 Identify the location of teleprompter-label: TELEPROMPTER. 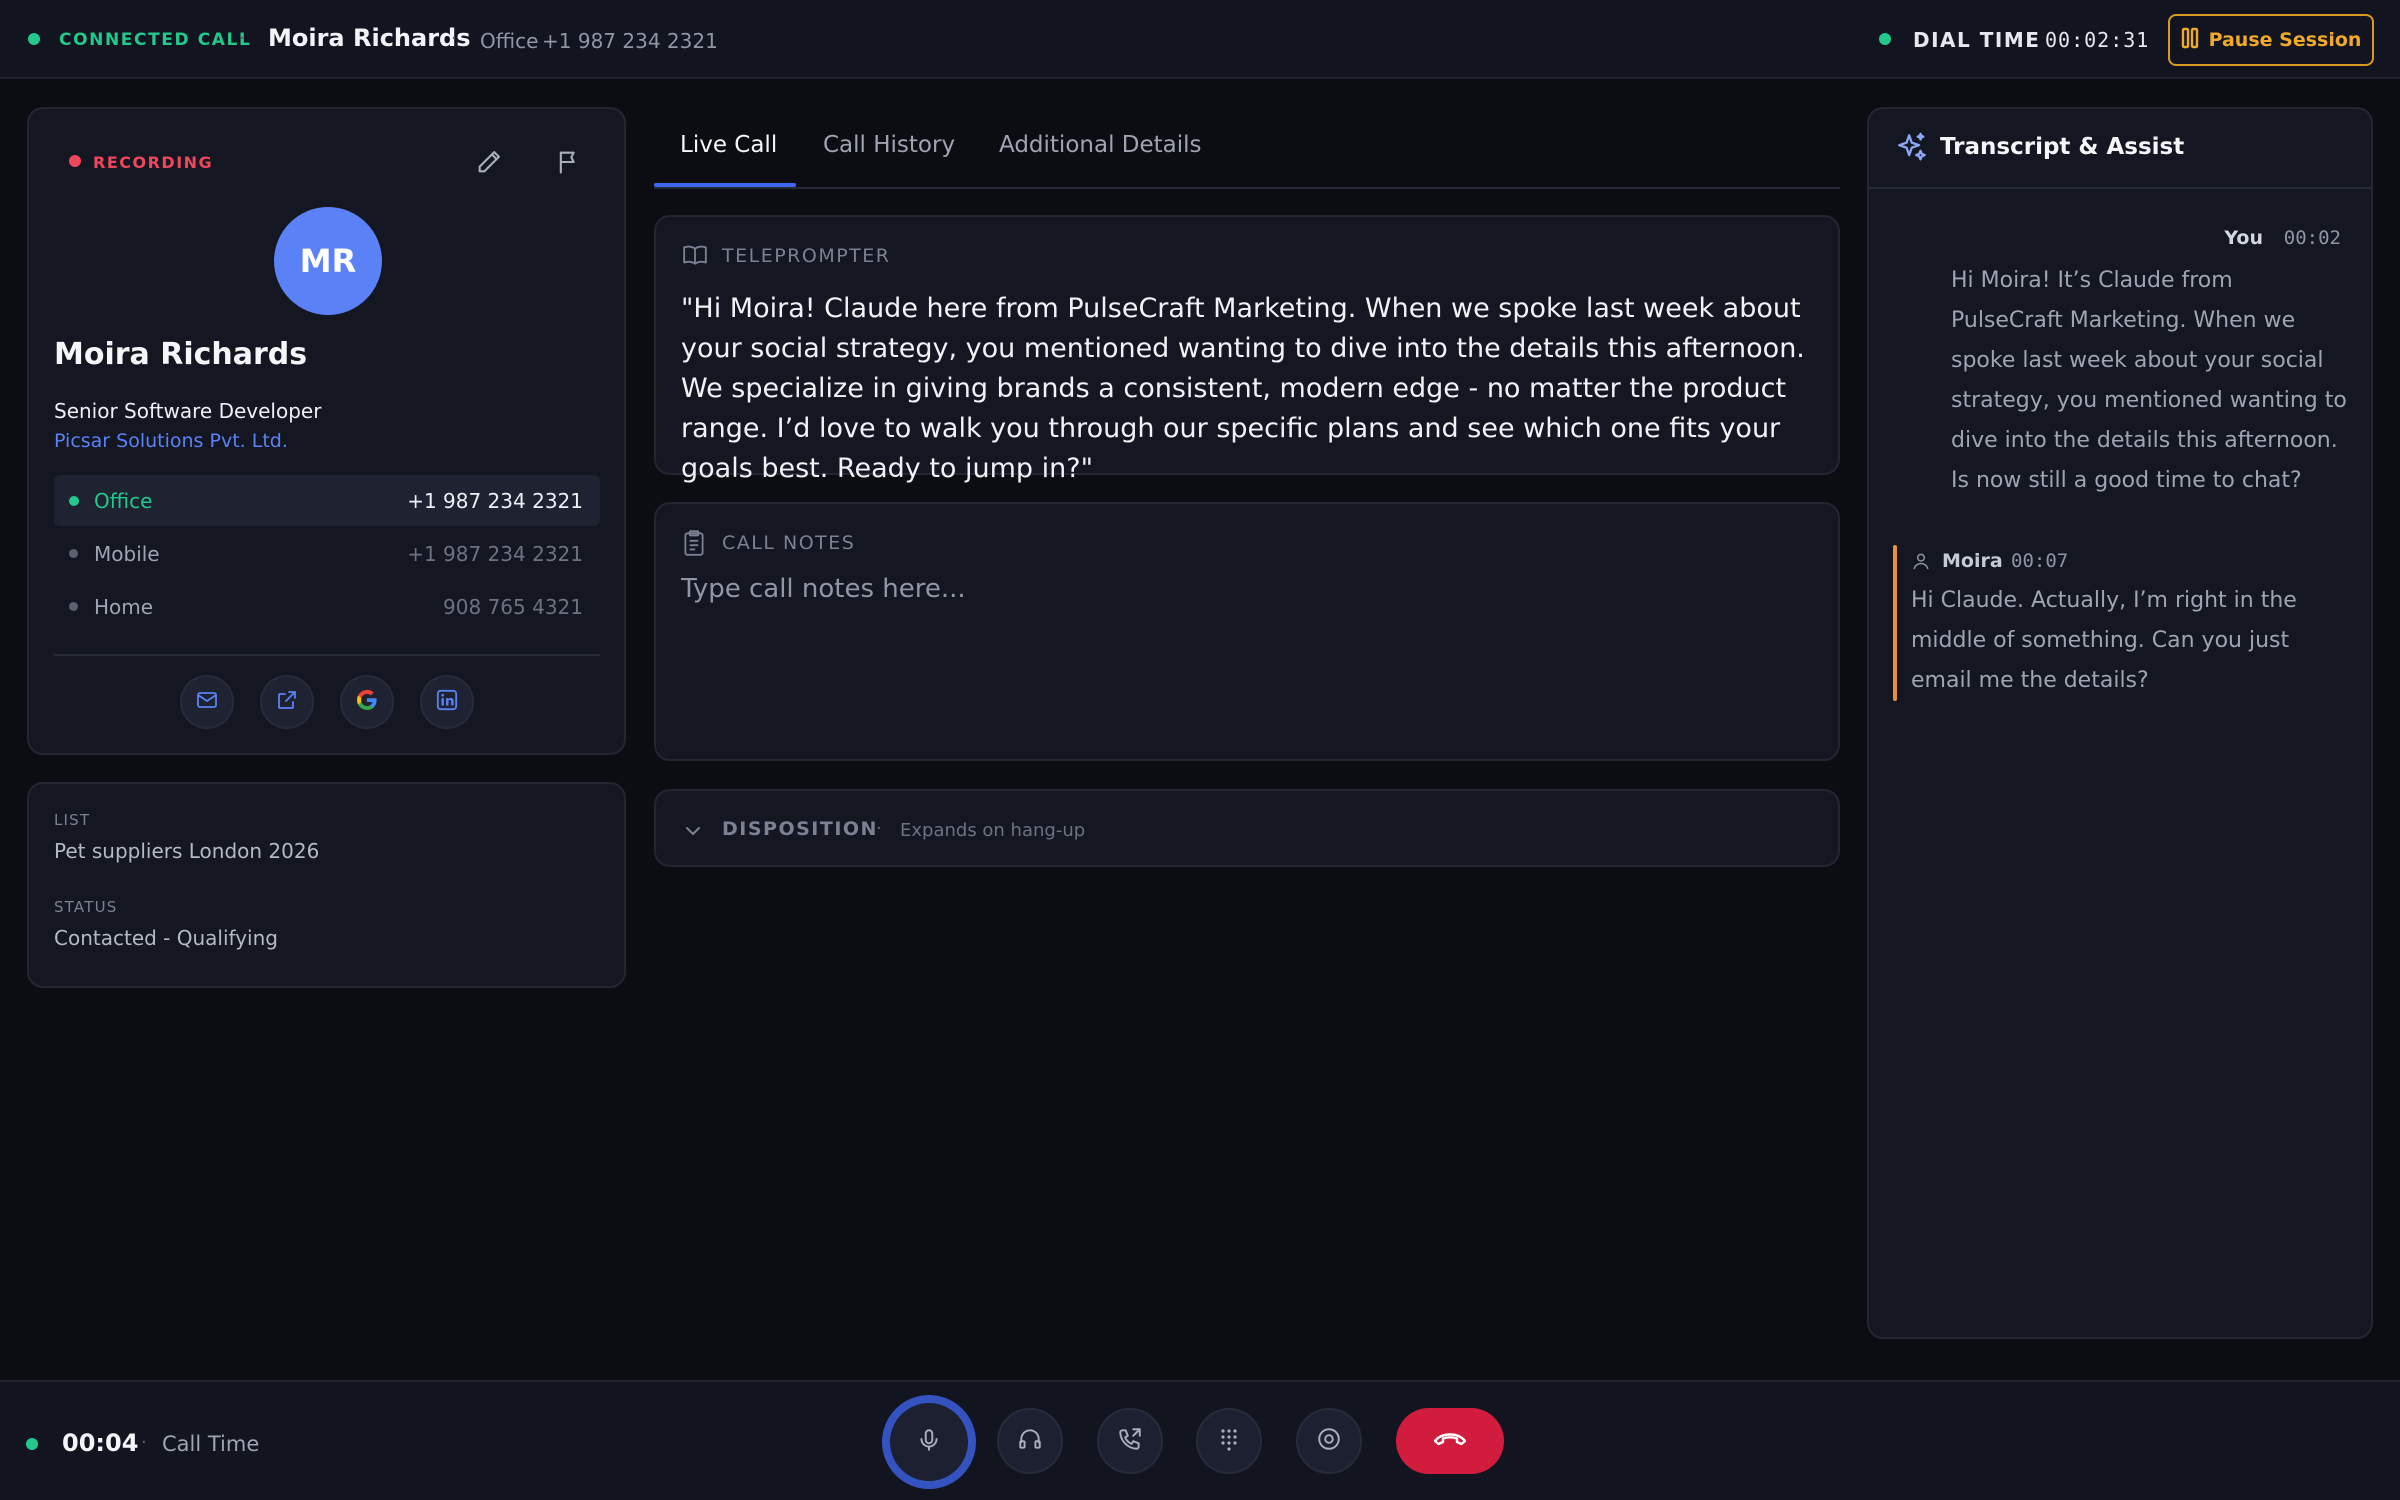
(806, 256).